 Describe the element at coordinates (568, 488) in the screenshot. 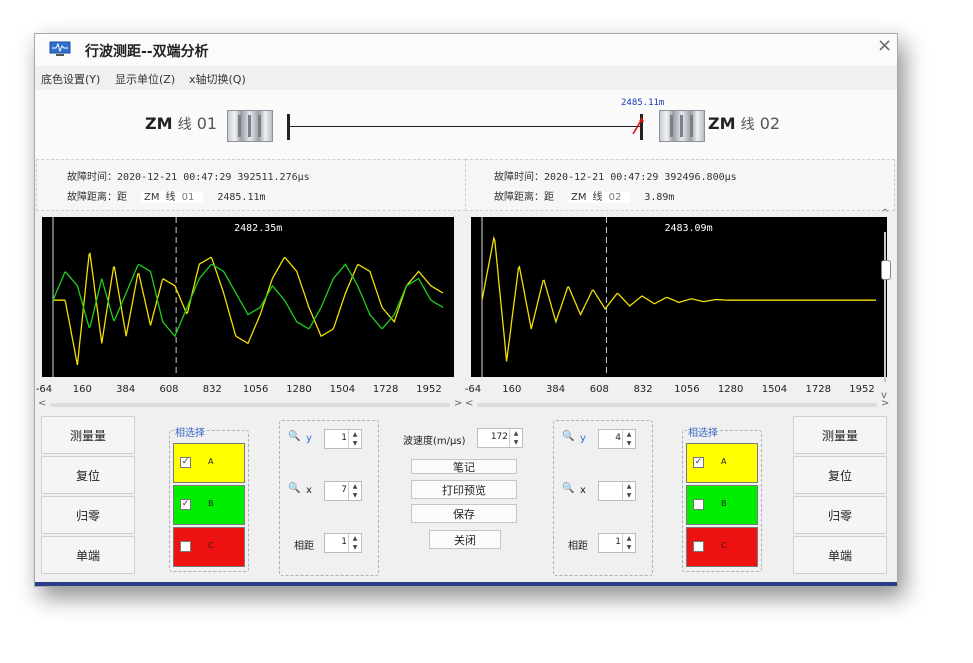

I see `x-zoom-icon: 🔍` at that location.